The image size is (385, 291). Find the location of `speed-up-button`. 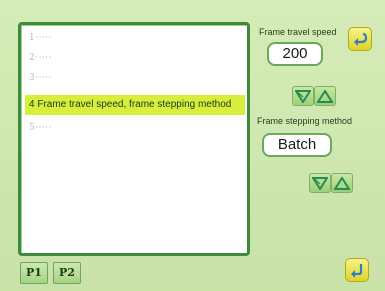

speed-up-button is located at coordinates (325, 96).